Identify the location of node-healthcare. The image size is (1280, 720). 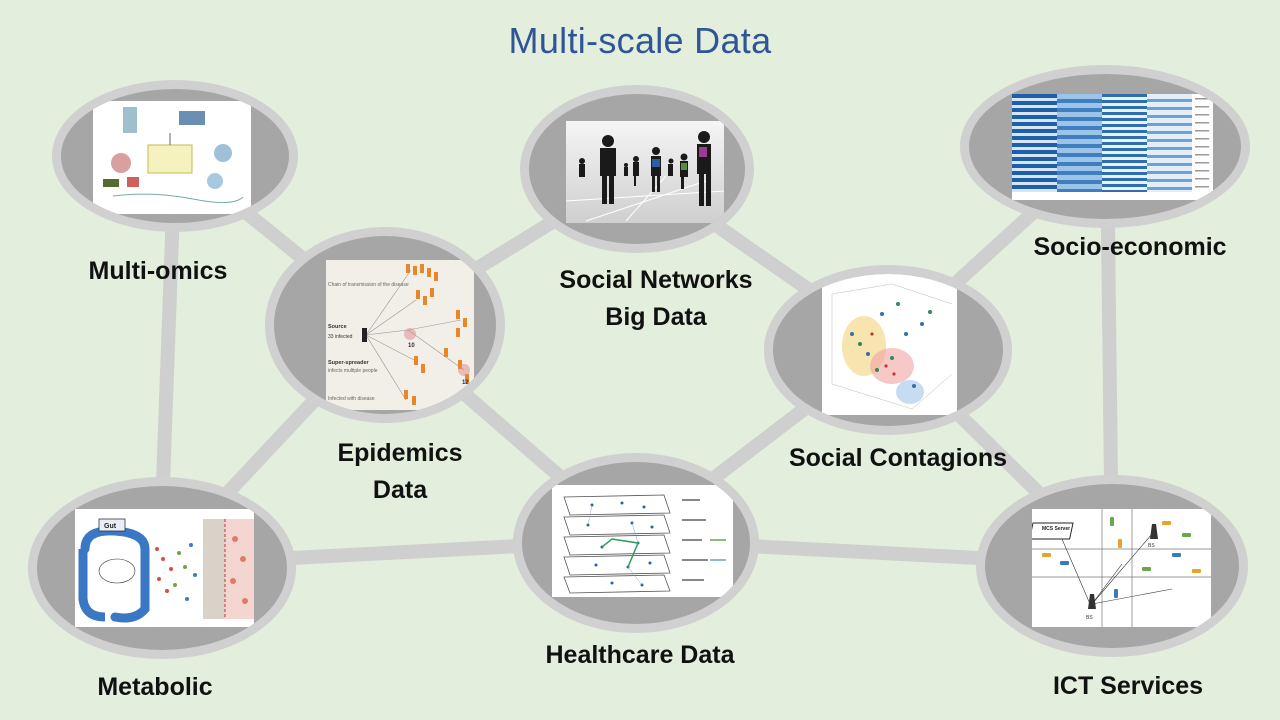
(636, 543).